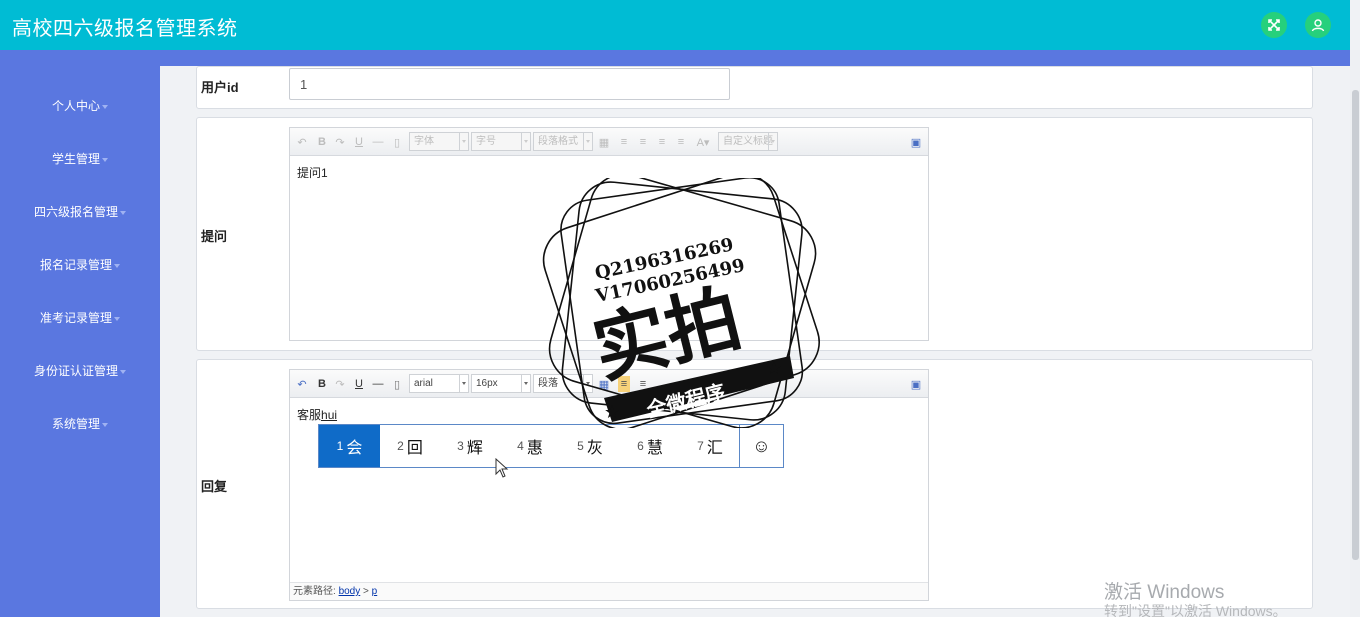  Describe the element at coordinates (710, 446) in the screenshot. I see `ime-candidate-7: 7汇` at that location.